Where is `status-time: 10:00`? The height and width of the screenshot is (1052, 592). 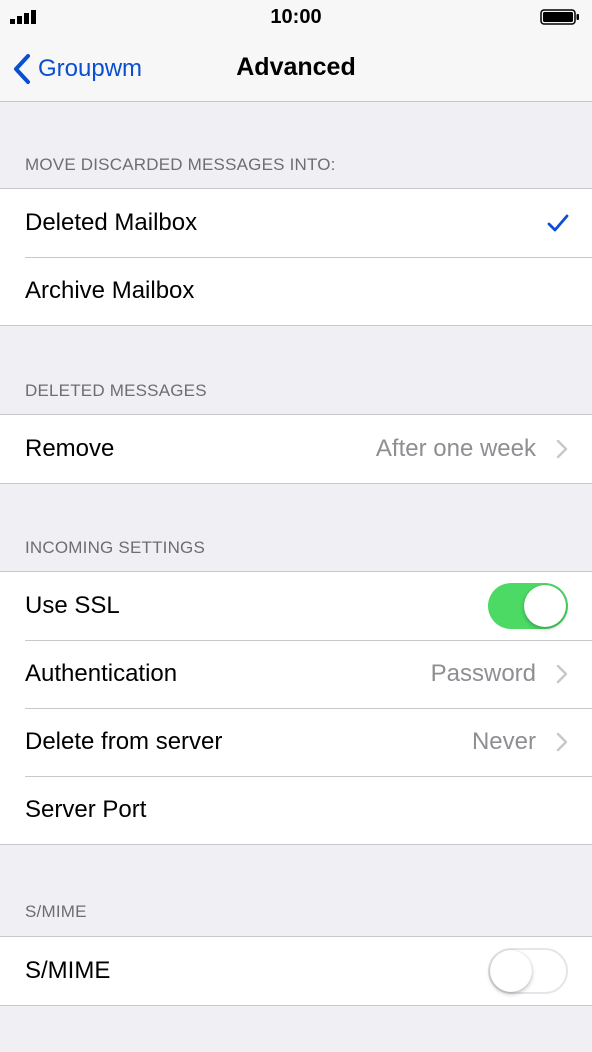
status-time: 10:00 is located at coordinates (296, 17).